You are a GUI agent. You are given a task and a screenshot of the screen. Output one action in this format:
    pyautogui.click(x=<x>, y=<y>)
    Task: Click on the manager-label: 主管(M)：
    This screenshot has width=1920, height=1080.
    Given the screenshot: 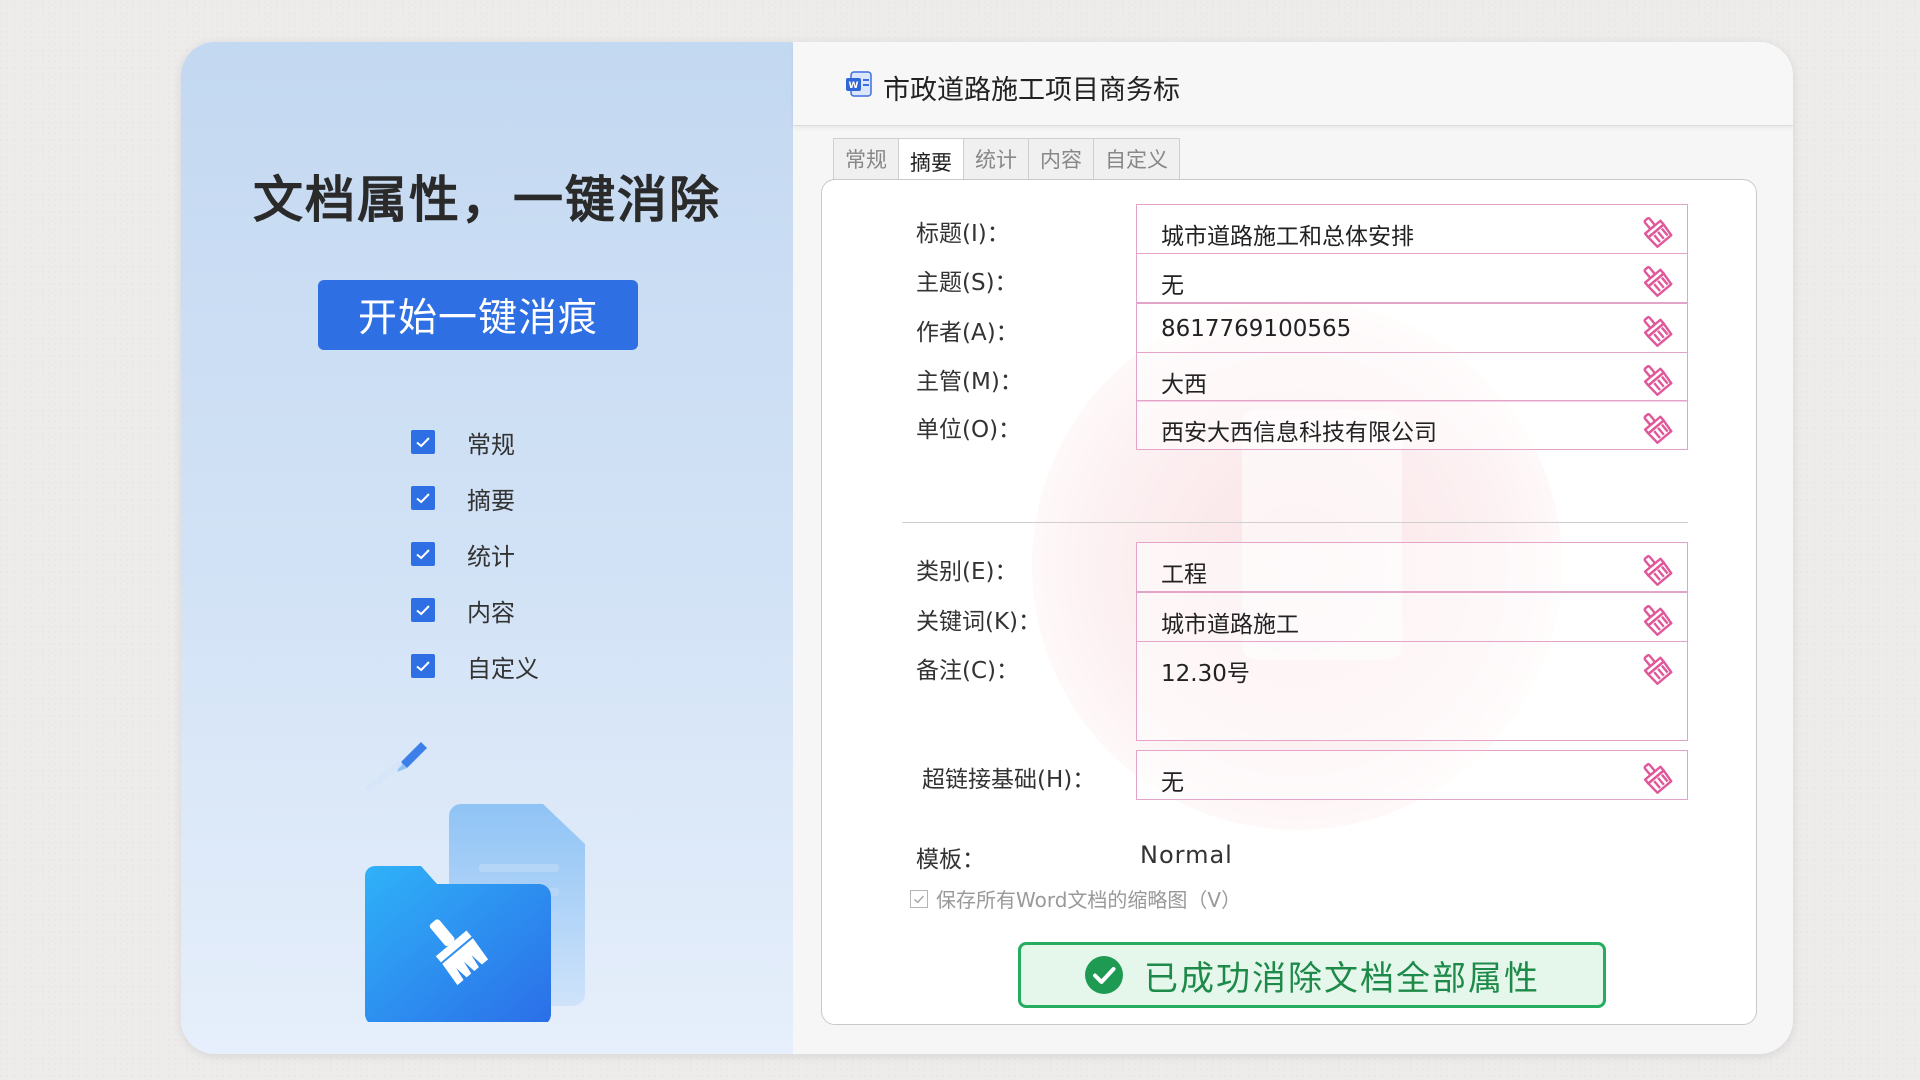 What is the action you would take?
    pyautogui.click(x=969, y=382)
    